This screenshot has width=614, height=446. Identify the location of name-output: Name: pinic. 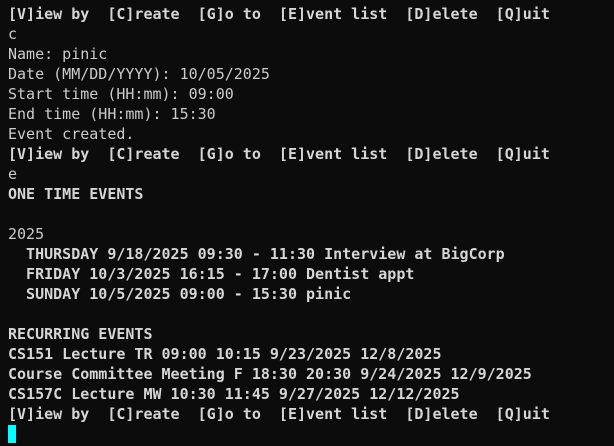
(58, 54).